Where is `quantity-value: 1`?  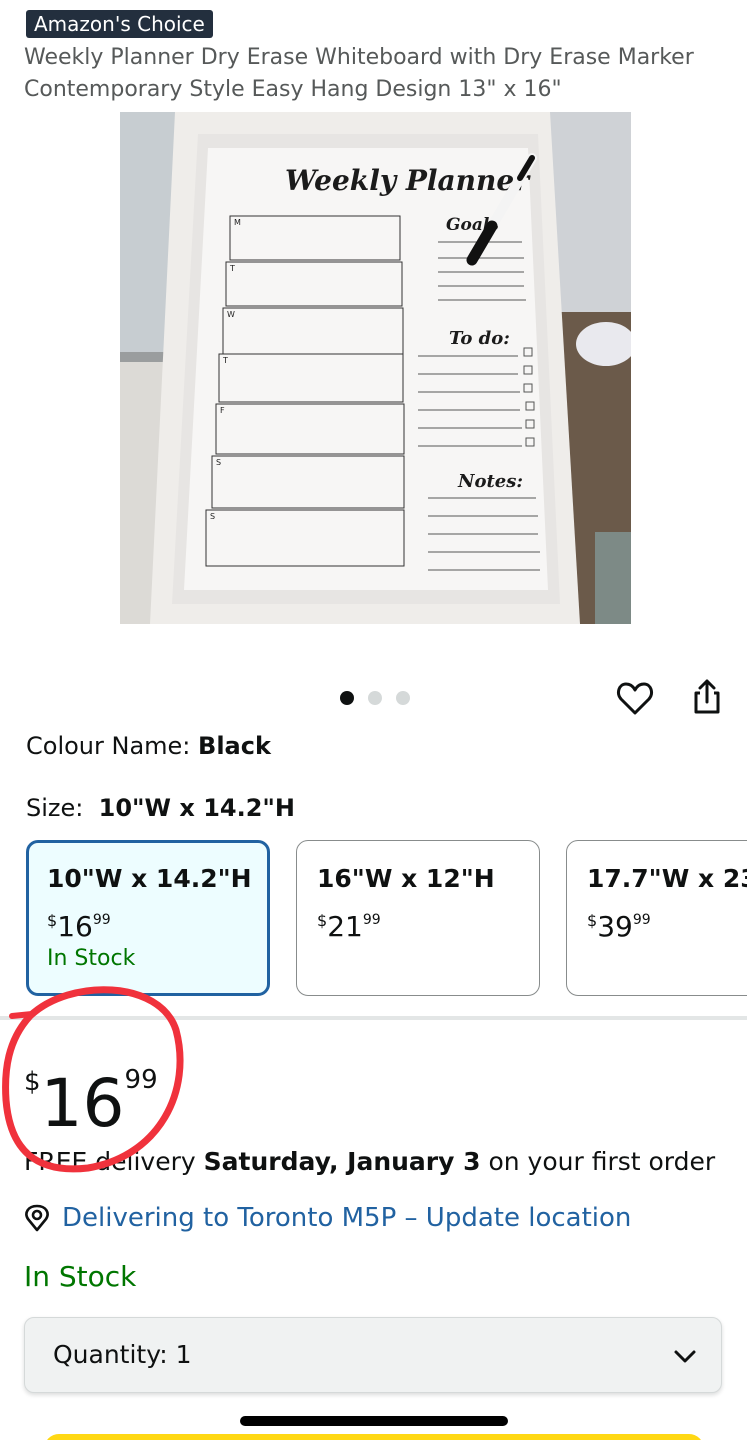 quantity-value: 1 is located at coordinates (183, 1354).